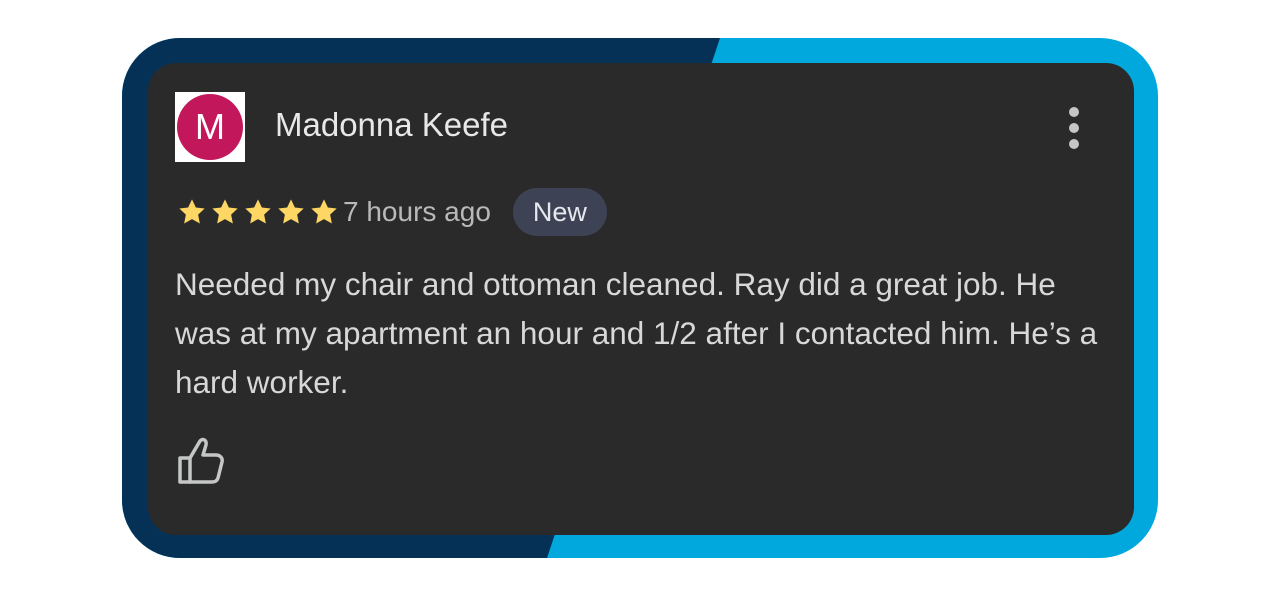 Image resolution: width=1280 pixels, height=597 pixels. What do you see at coordinates (391, 125) in the screenshot?
I see `reviewer-name: Madonna Keefe` at bounding box center [391, 125].